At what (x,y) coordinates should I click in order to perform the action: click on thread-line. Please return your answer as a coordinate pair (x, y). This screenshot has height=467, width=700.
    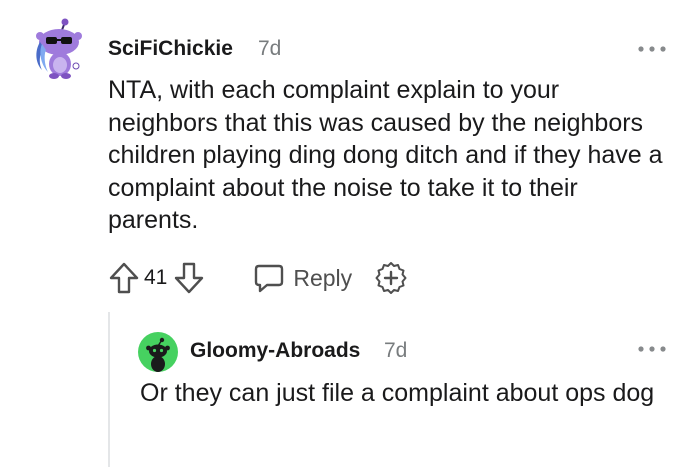
    Looking at the image, I should click on (109, 389).